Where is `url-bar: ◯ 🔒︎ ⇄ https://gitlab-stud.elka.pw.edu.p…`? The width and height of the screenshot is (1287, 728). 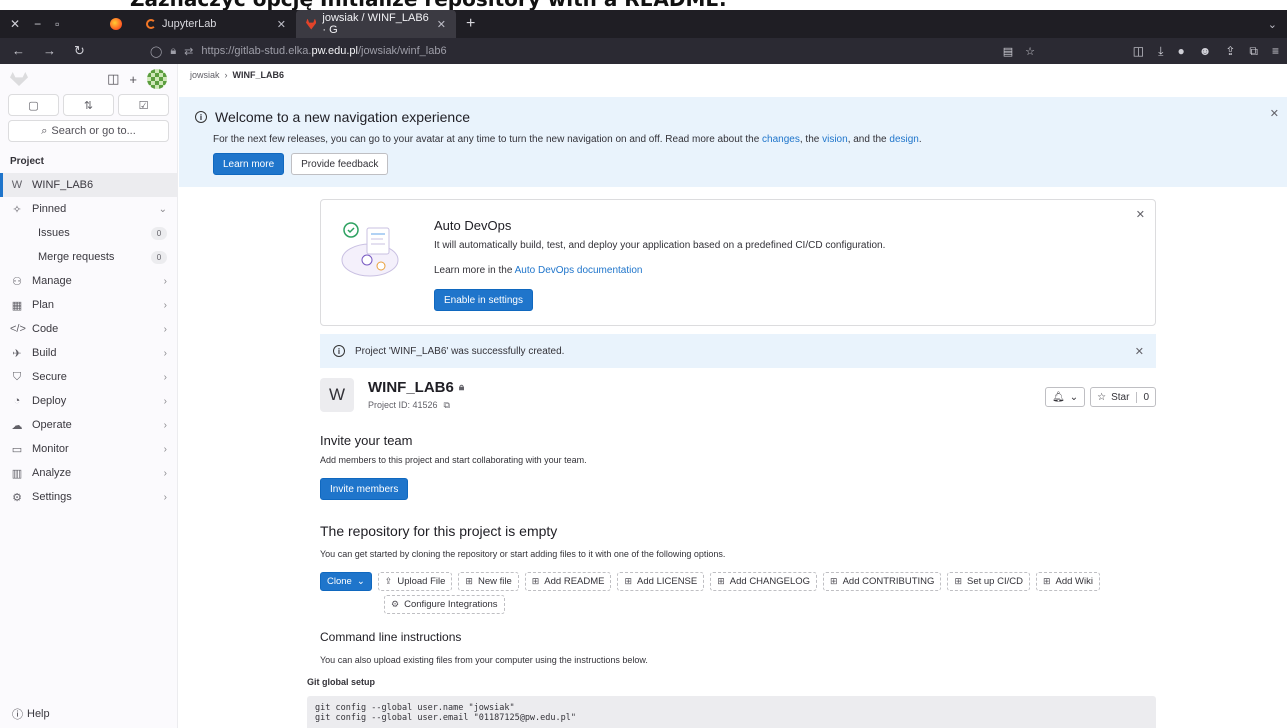 url-bar: ◯ 🔒︎ ⇄ https://gitlab-stud.elka.pw.edu.p… is located at coordinates (597, 51).